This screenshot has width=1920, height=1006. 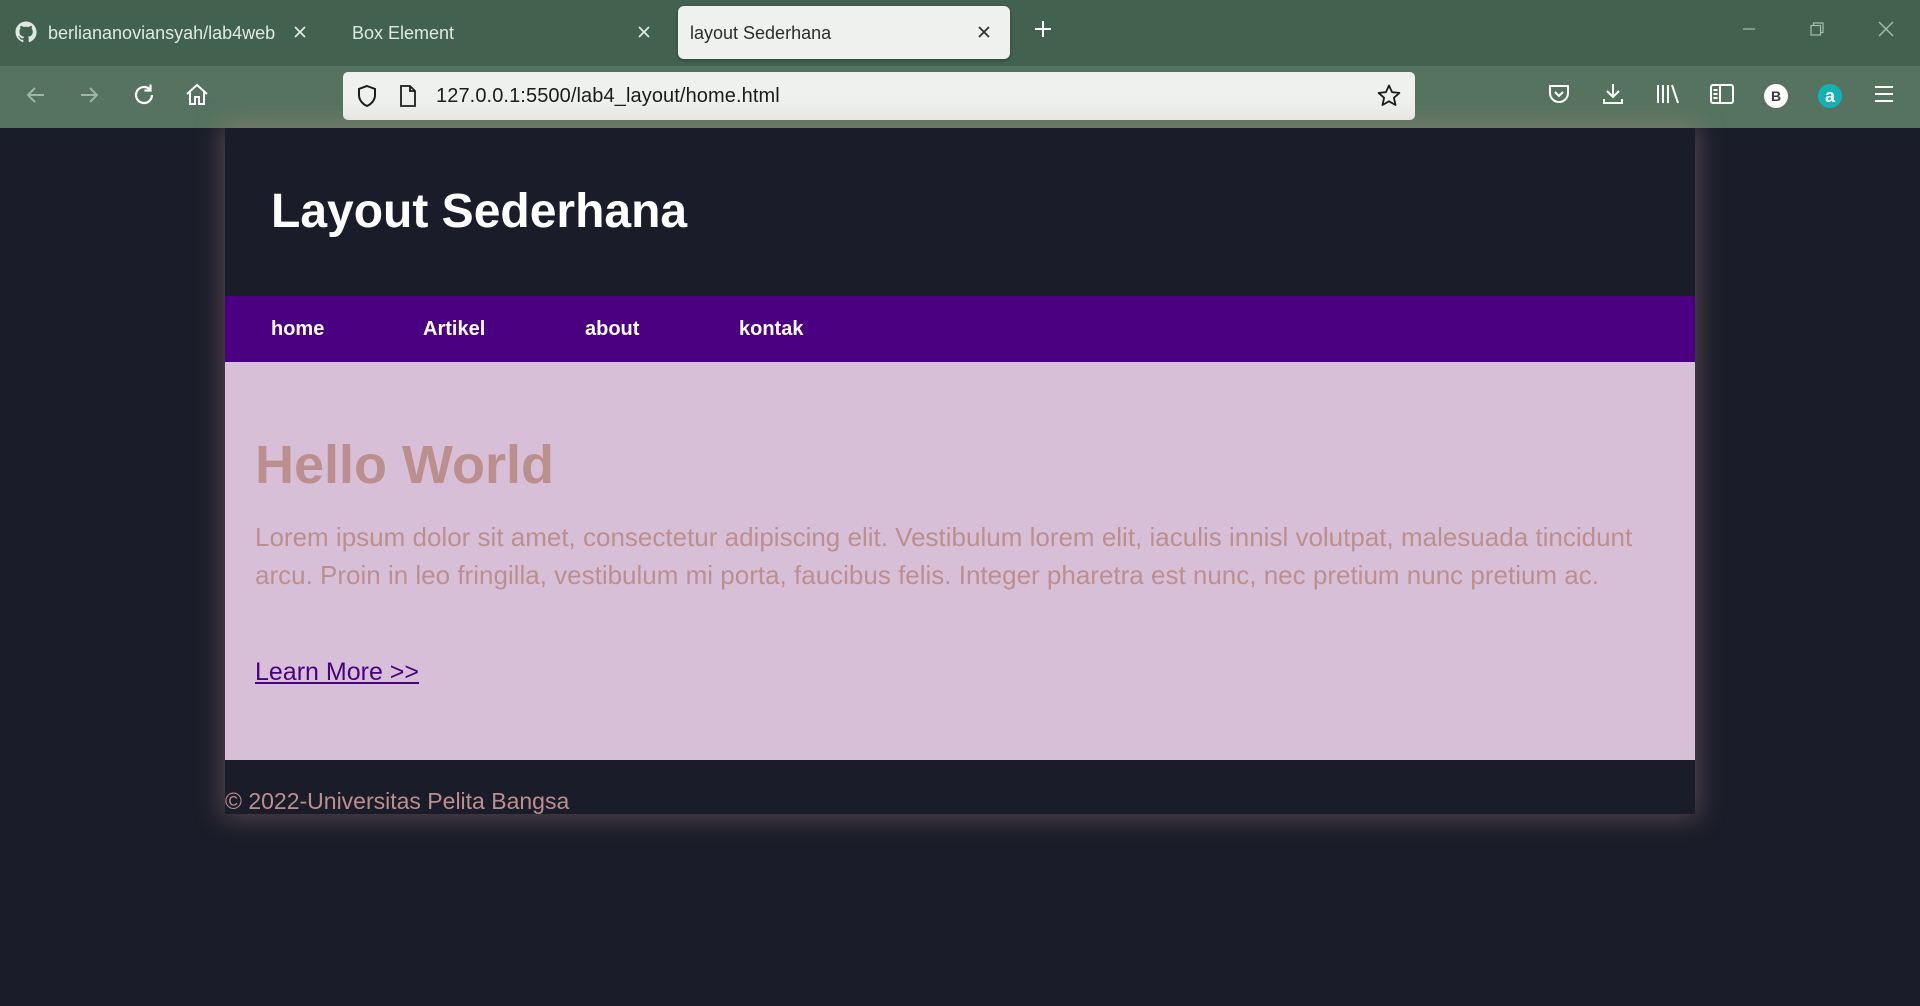 I want to click on tab-label: berliananoviansyah/lab4web, so click(x=162, y=33).